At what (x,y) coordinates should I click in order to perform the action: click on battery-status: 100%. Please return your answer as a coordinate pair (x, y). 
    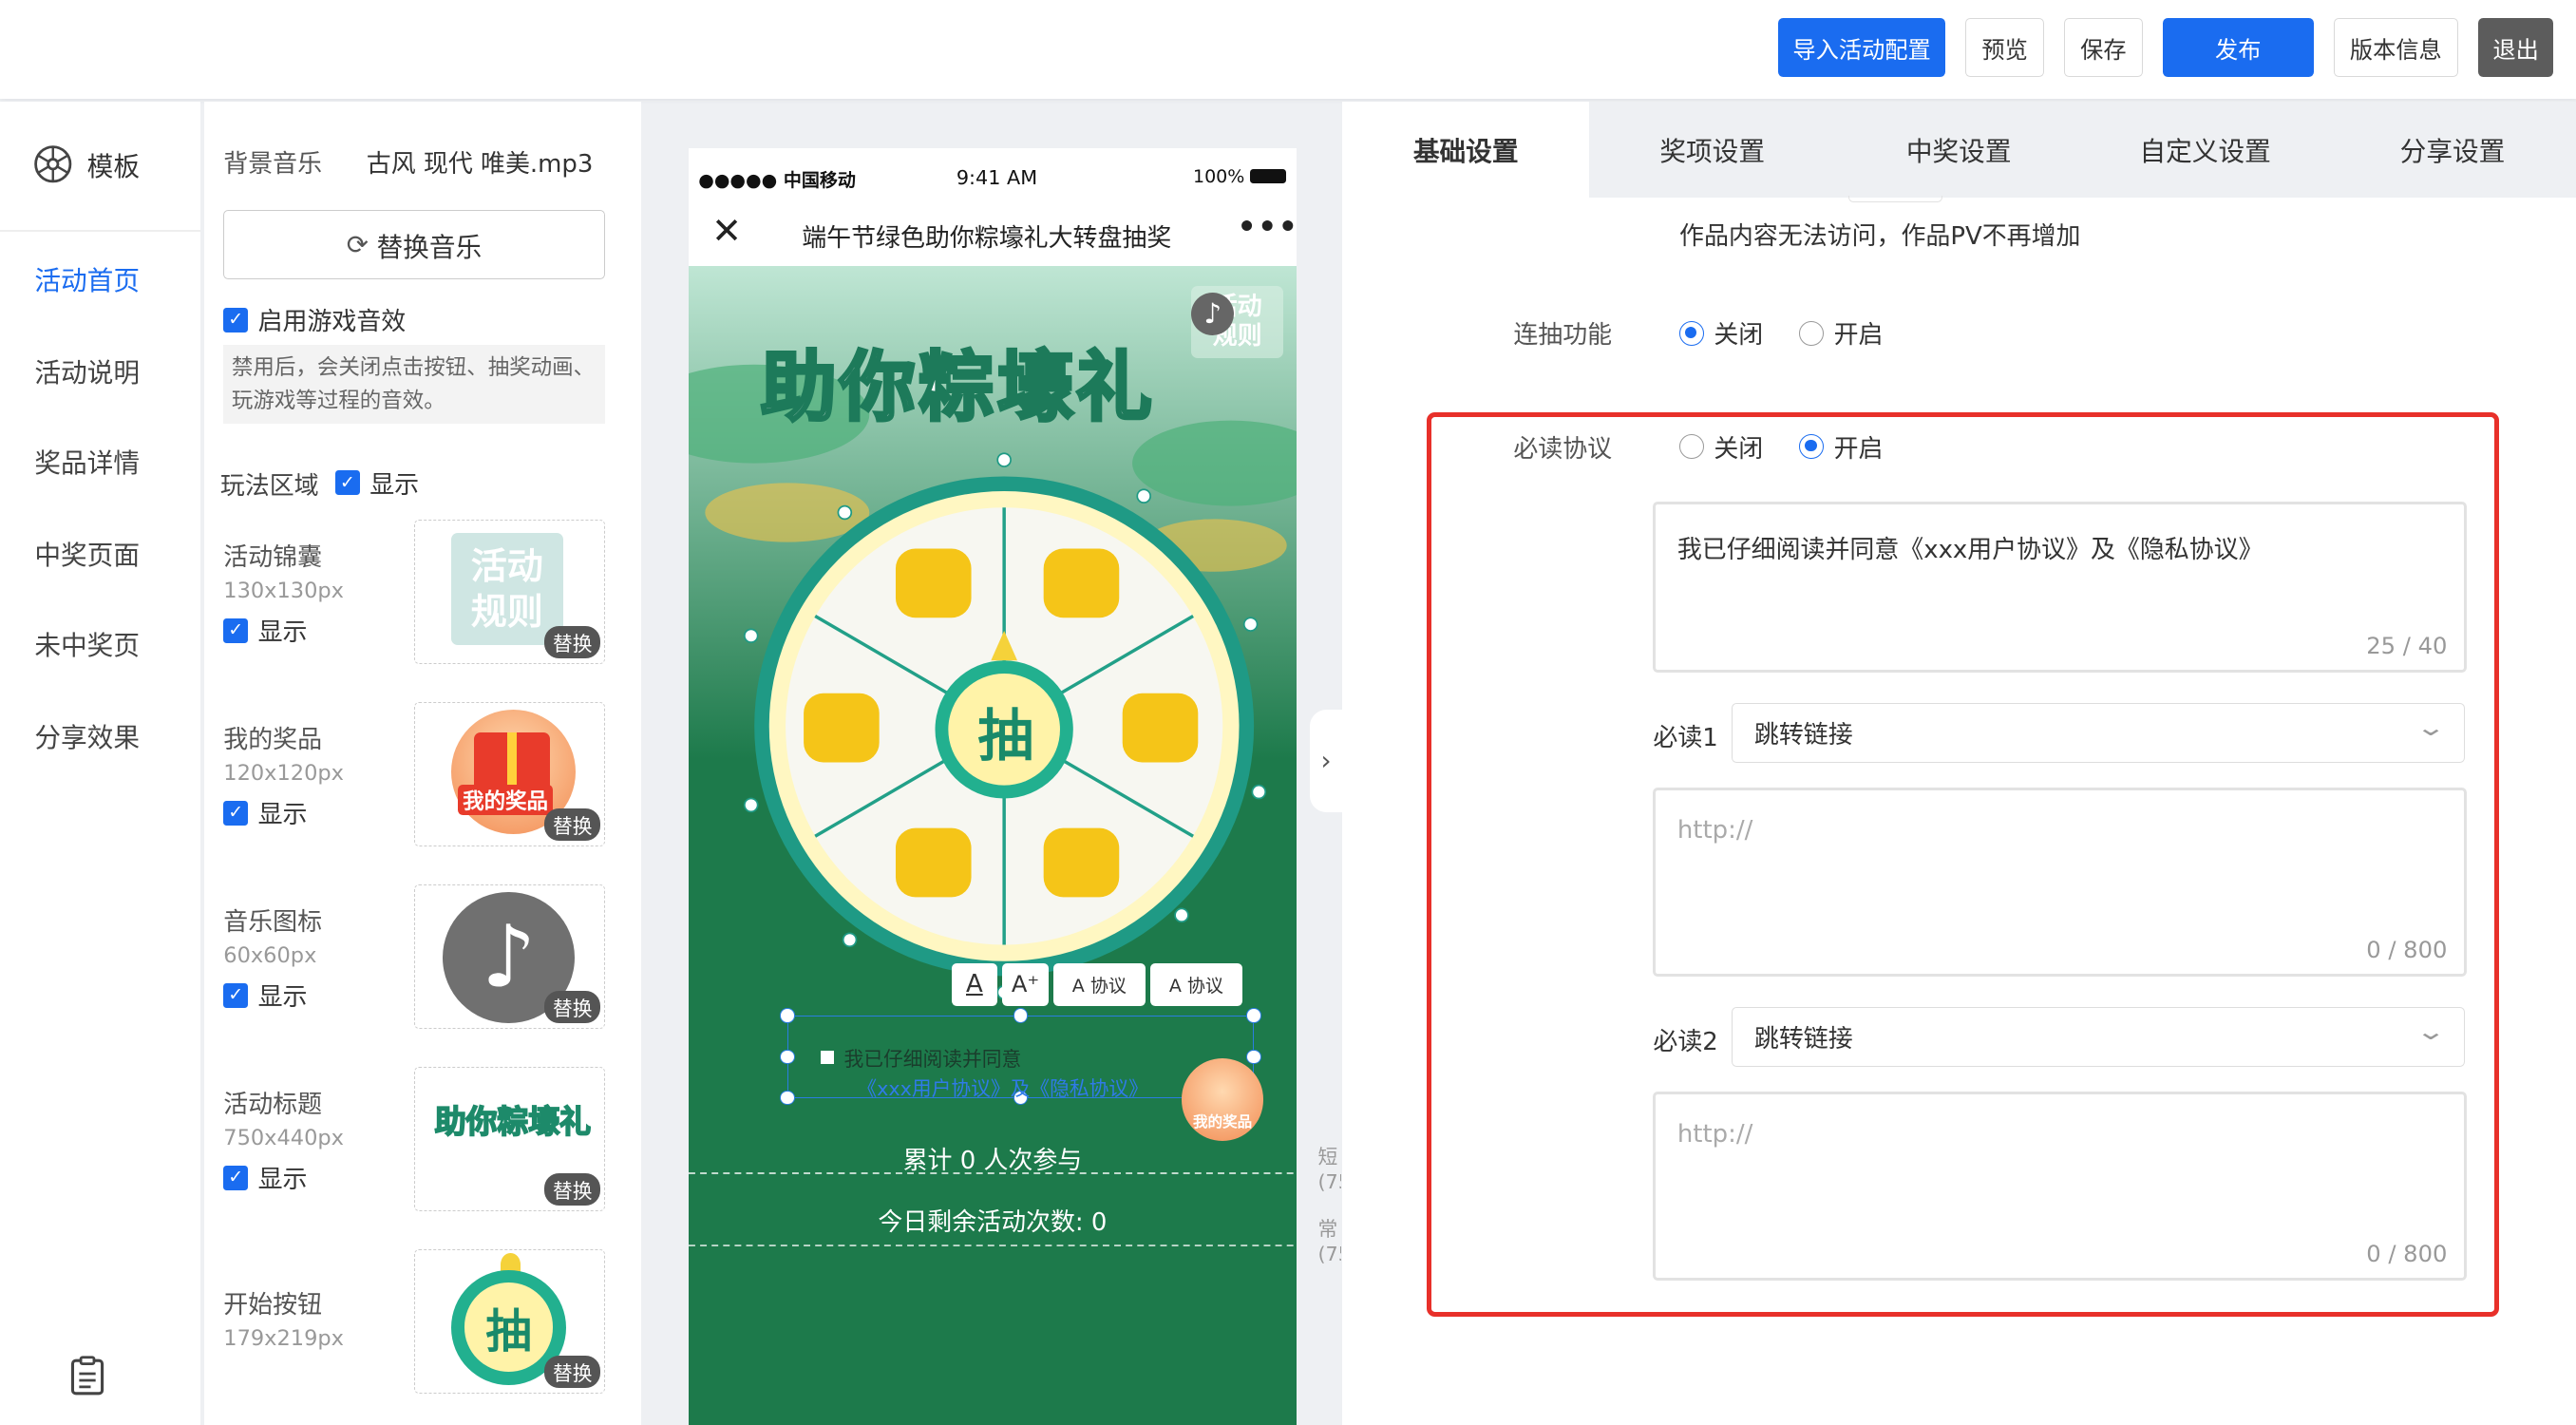
    Looking at the image, I should click on (1239, 176).